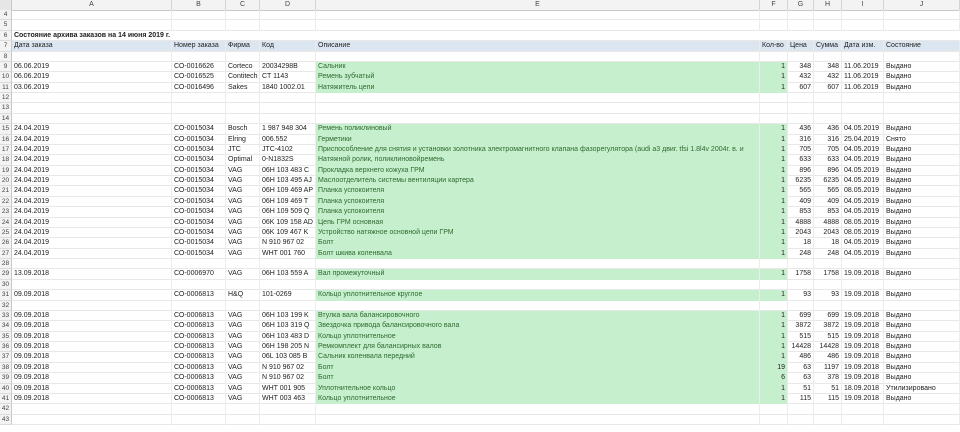 The width and height of the screenshot is (960, 432). Describe the element at coordinates (538, 160) in the screenshot. I see `table-cell: Натяжной ролик, поликлиновойремень` at that location.